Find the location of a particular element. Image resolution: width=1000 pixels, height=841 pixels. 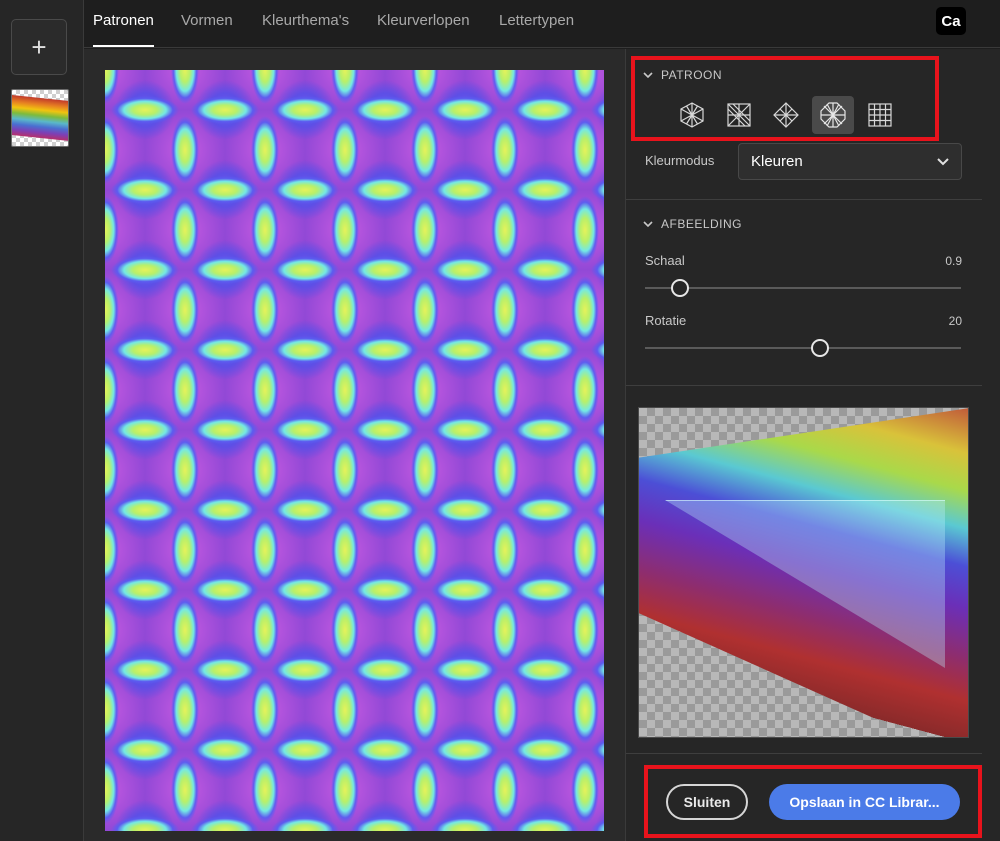

scale-label: Schaal is located at coordinates (665, 260).